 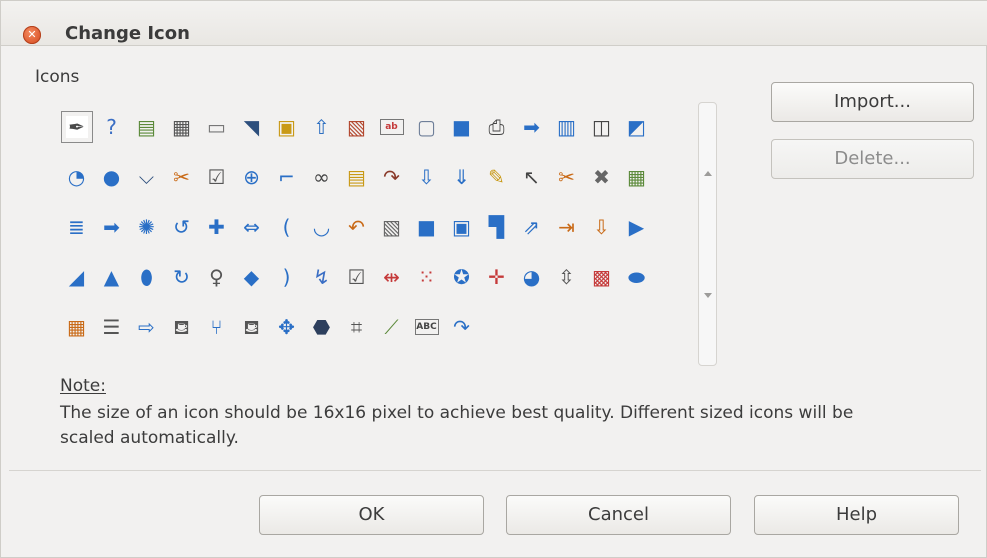 I want to click on icon-cell: ↺, so click(x=181, y=227).